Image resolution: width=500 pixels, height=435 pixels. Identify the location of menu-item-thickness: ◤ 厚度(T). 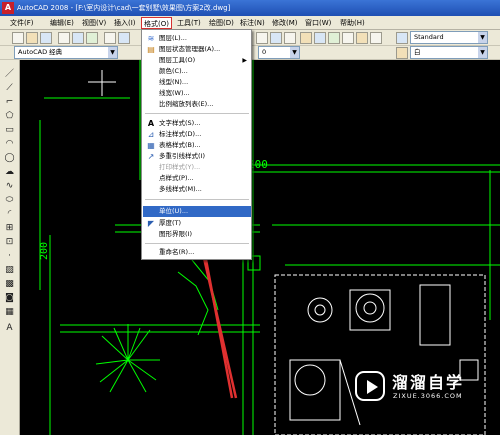
(197, 223).